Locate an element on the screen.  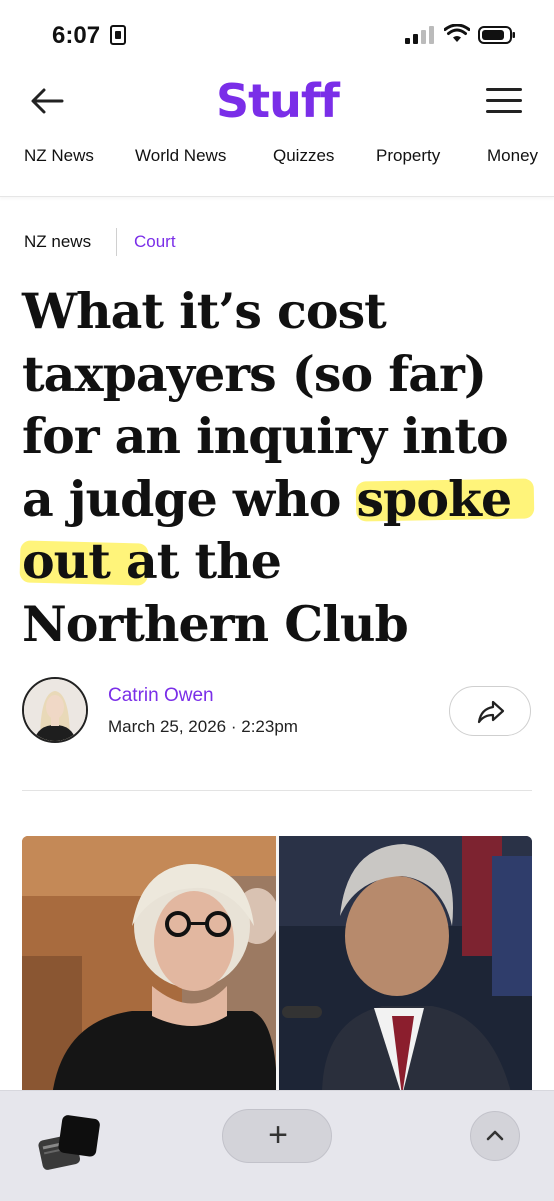
status-bar: 6:07 is located at coordinates (277, 35).